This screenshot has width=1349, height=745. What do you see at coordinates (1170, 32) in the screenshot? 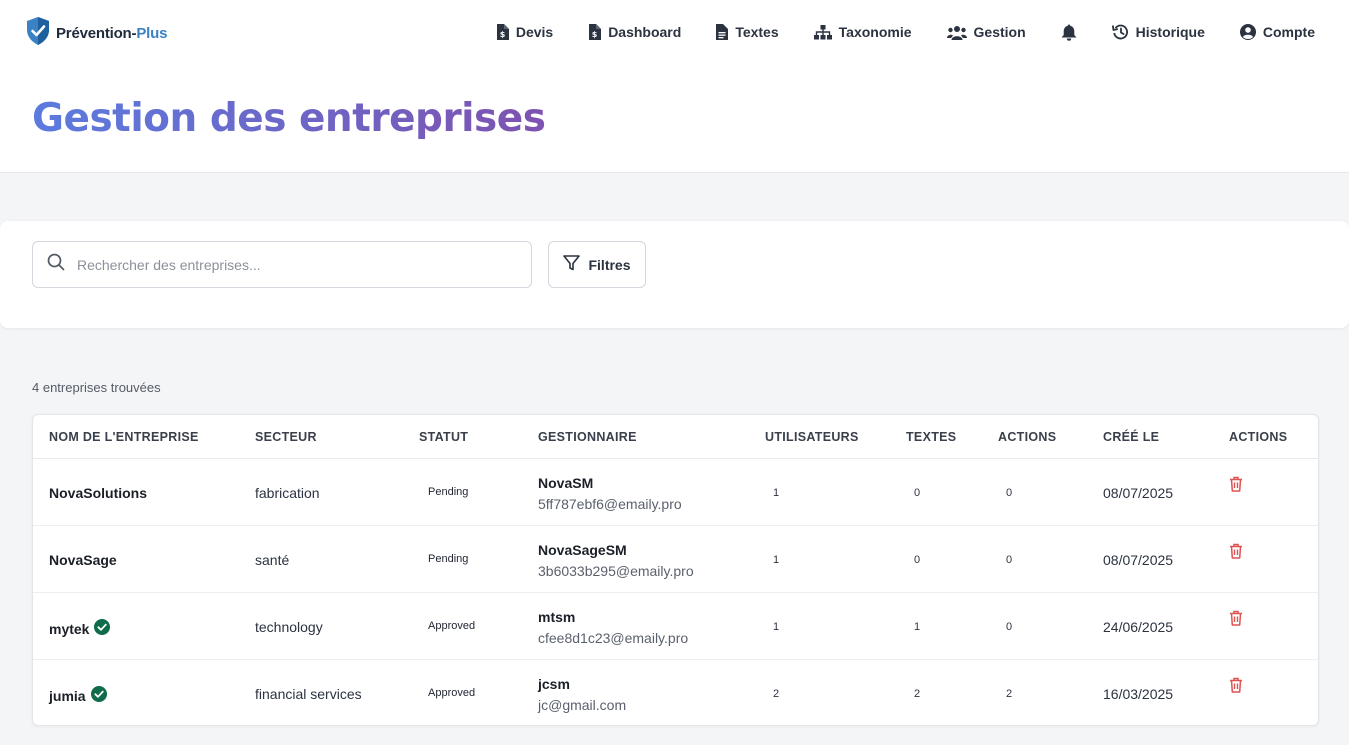
I see `nav-label: Historique` at bounding box center [1170, 32].